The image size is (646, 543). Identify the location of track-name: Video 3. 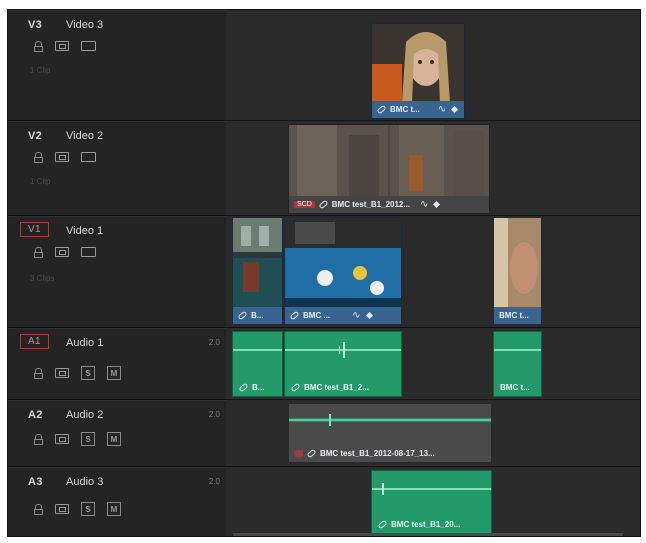
(84, 25).